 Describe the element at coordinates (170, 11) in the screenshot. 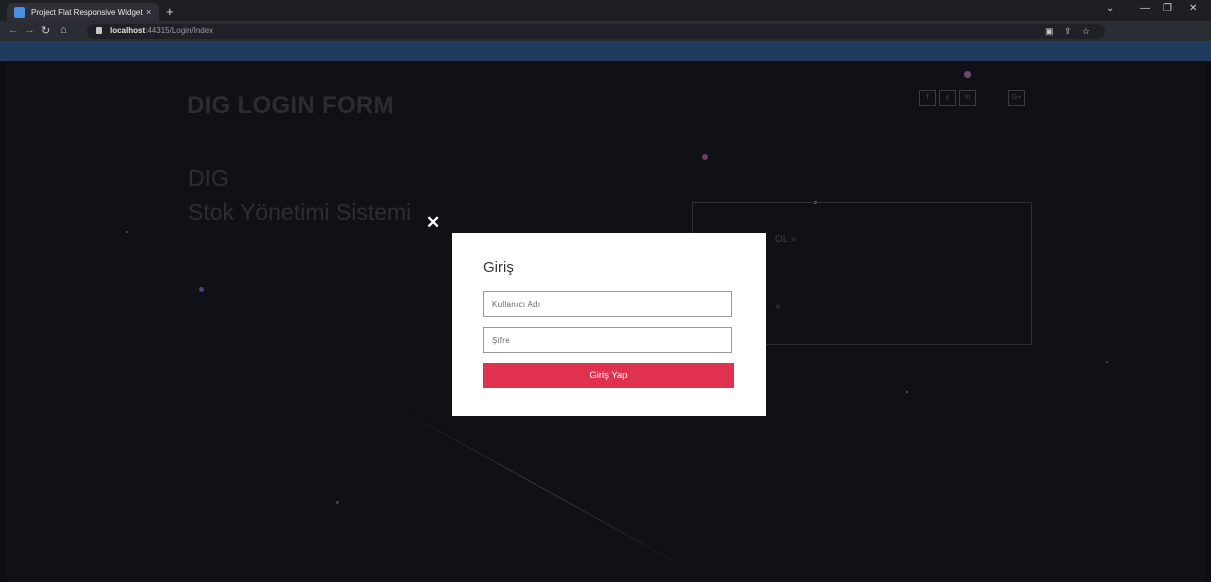

I see `new-tab-button: +` at that location.